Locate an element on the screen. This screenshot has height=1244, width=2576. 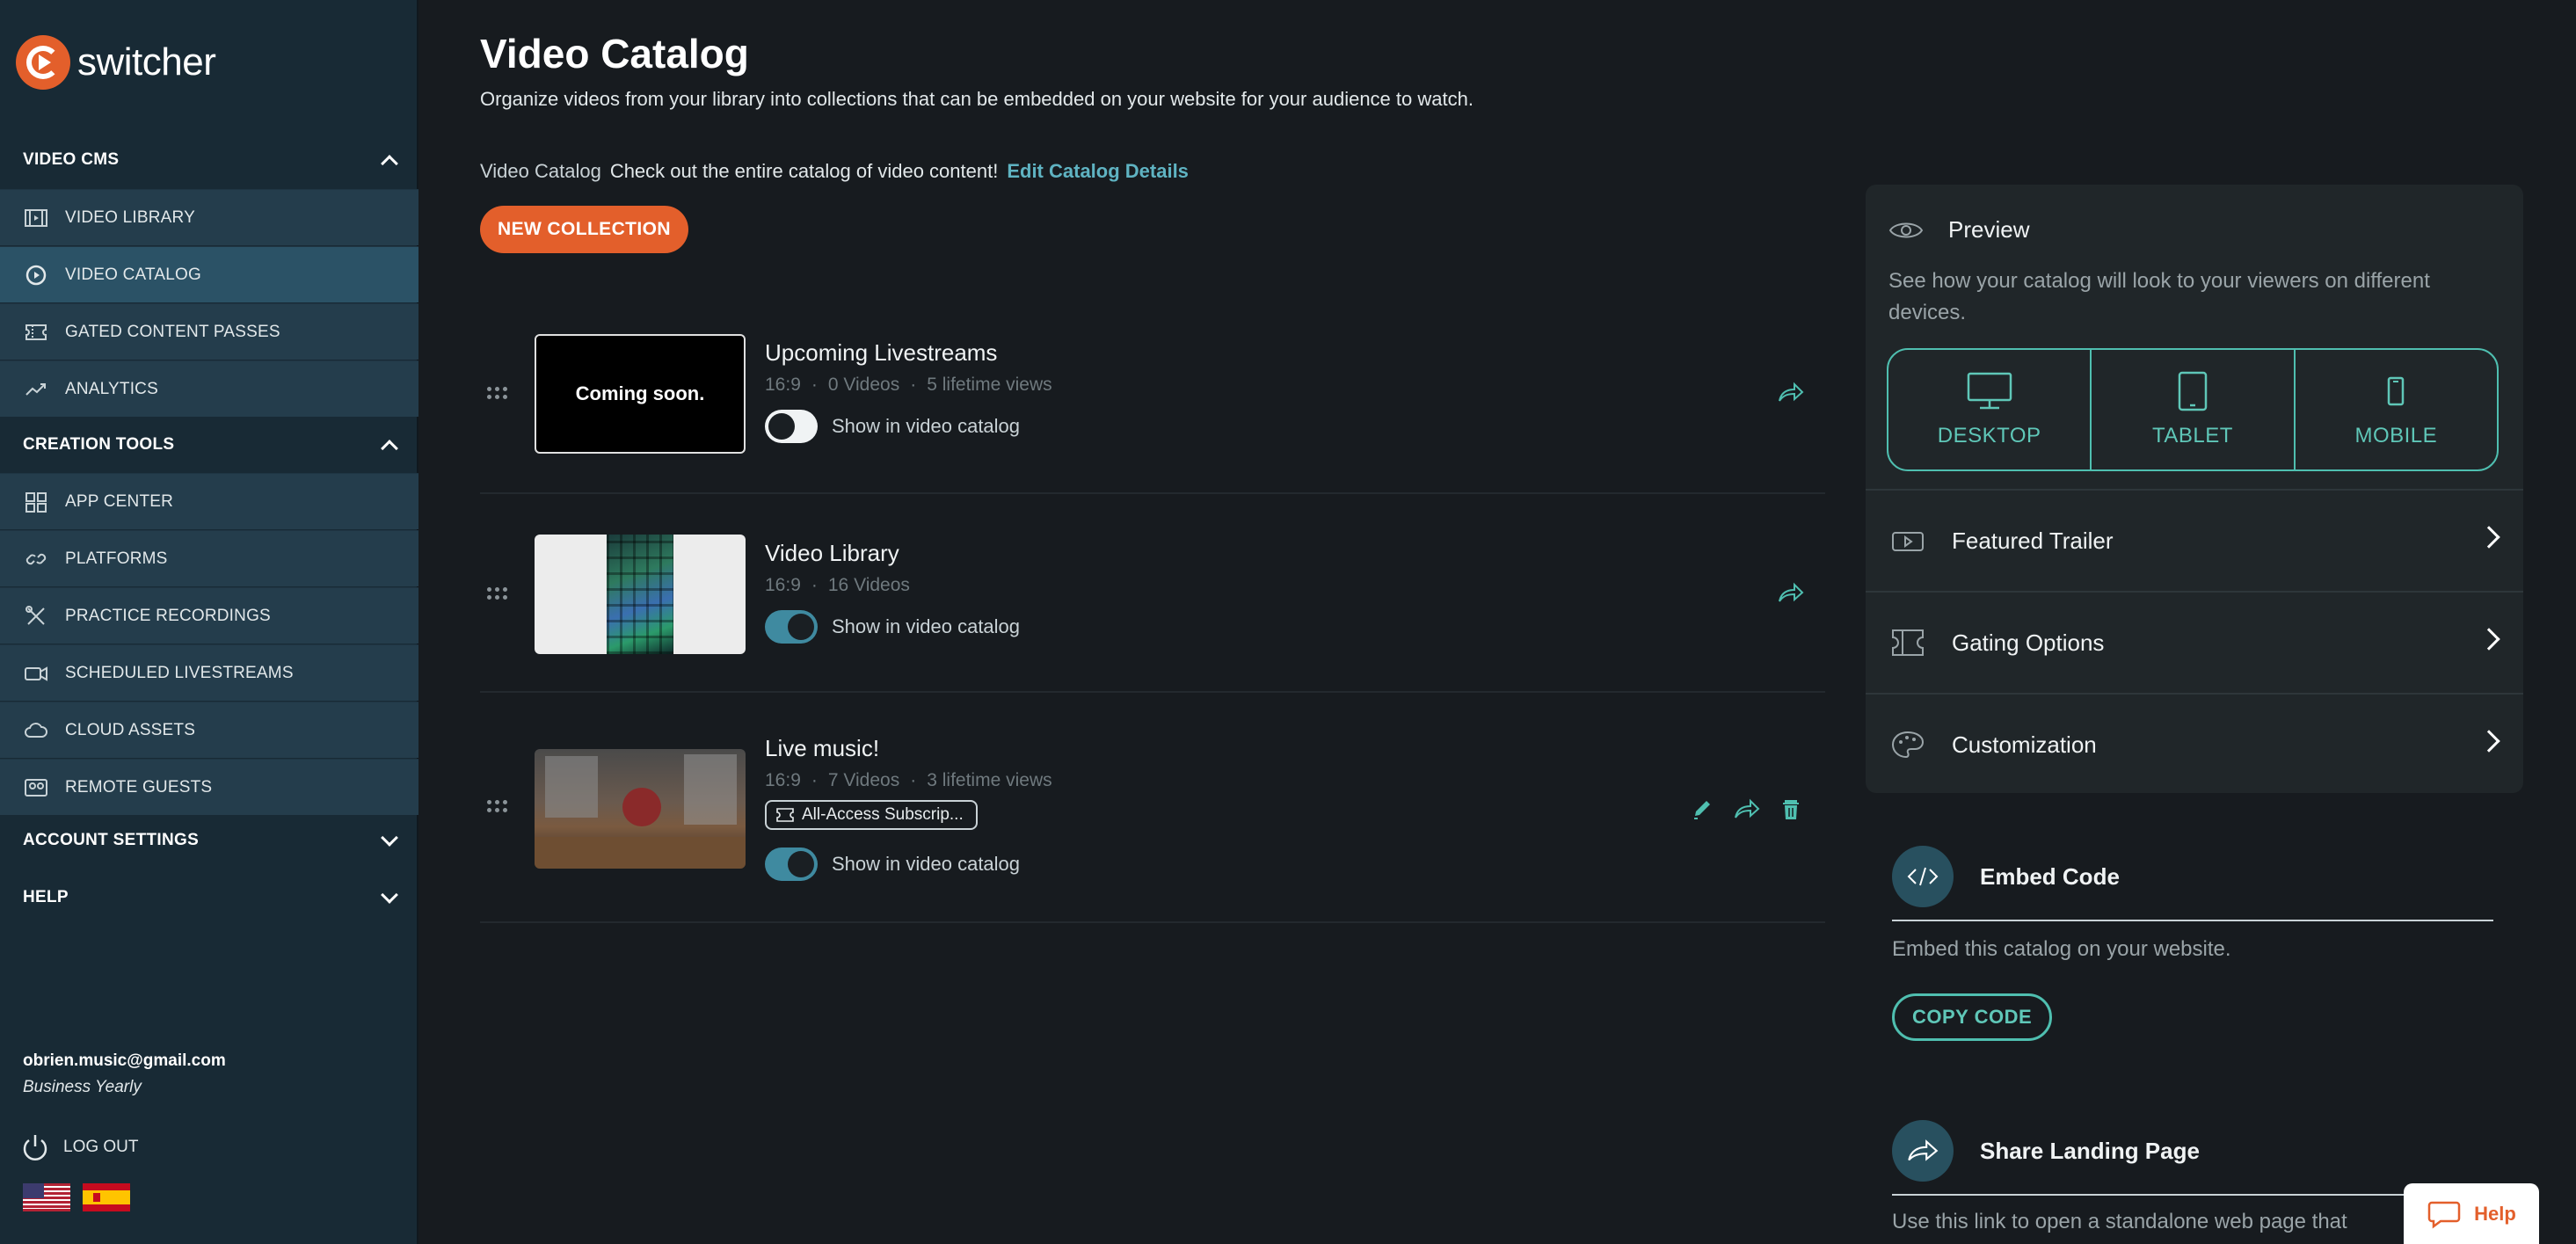
copy-code-button: COPY CODE is located at coordinates (1972, 1017).